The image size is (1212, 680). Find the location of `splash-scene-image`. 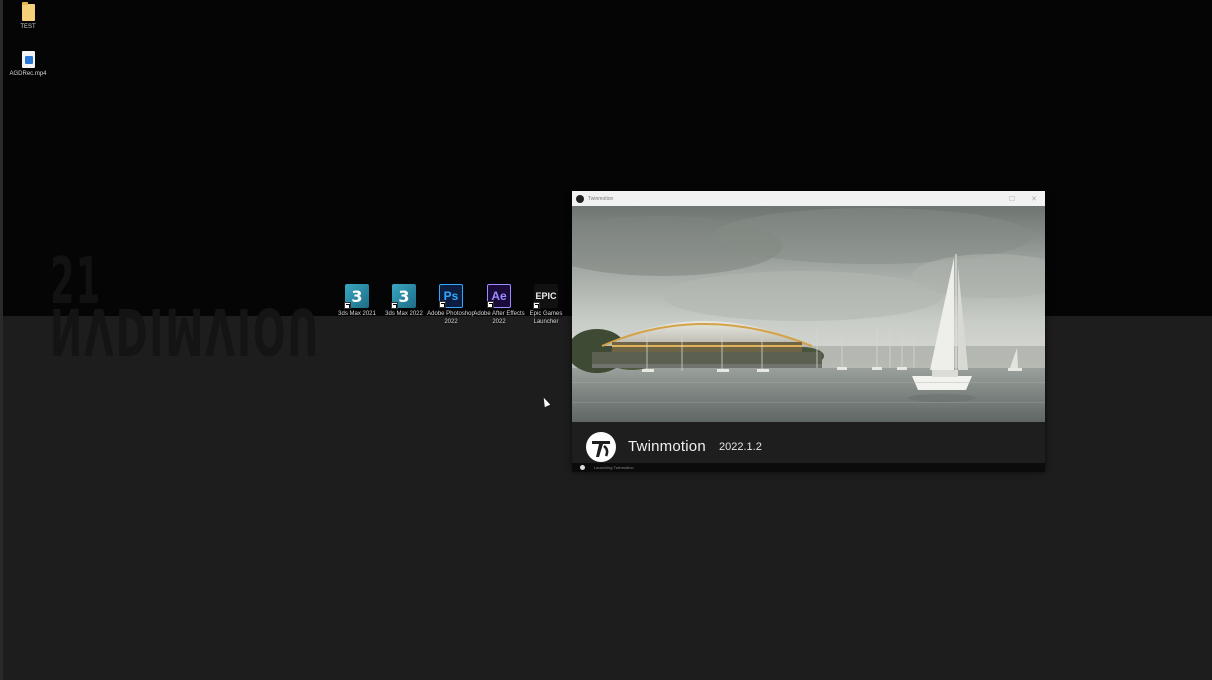

splash-scene-image is located at coordinates (808, 314).